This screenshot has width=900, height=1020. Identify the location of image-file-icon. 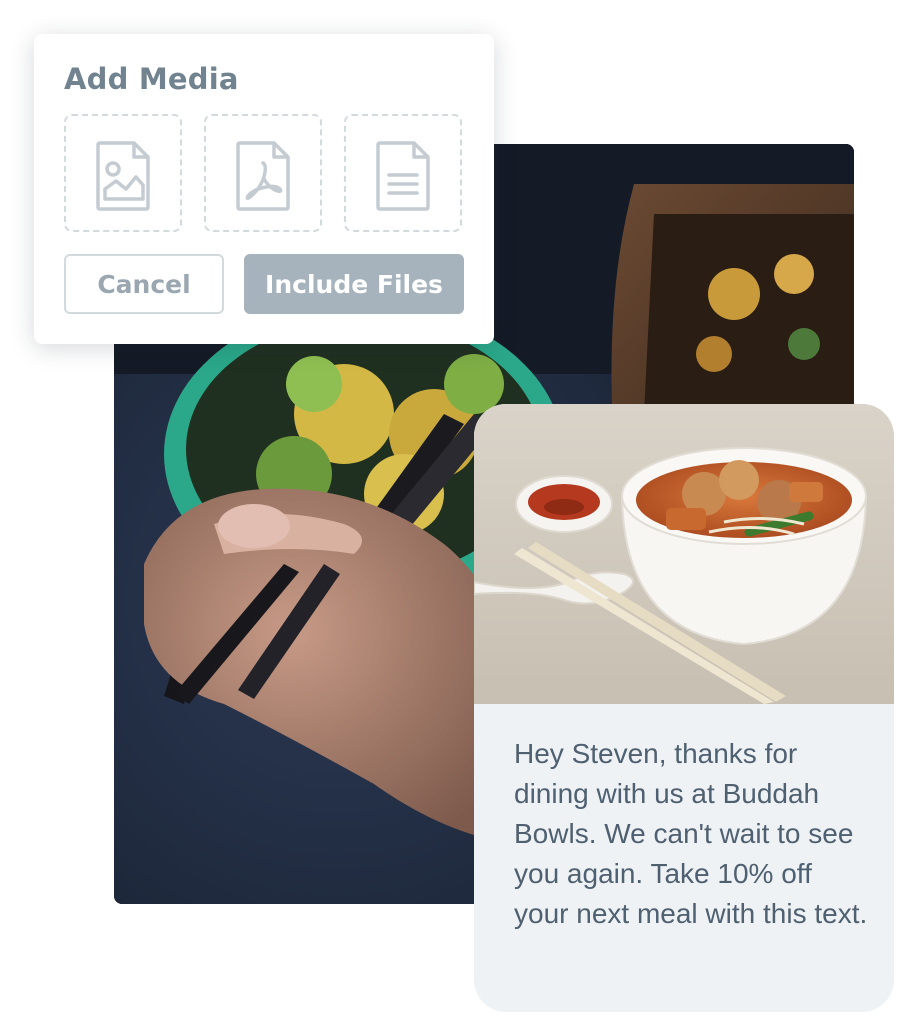
(123, 176).